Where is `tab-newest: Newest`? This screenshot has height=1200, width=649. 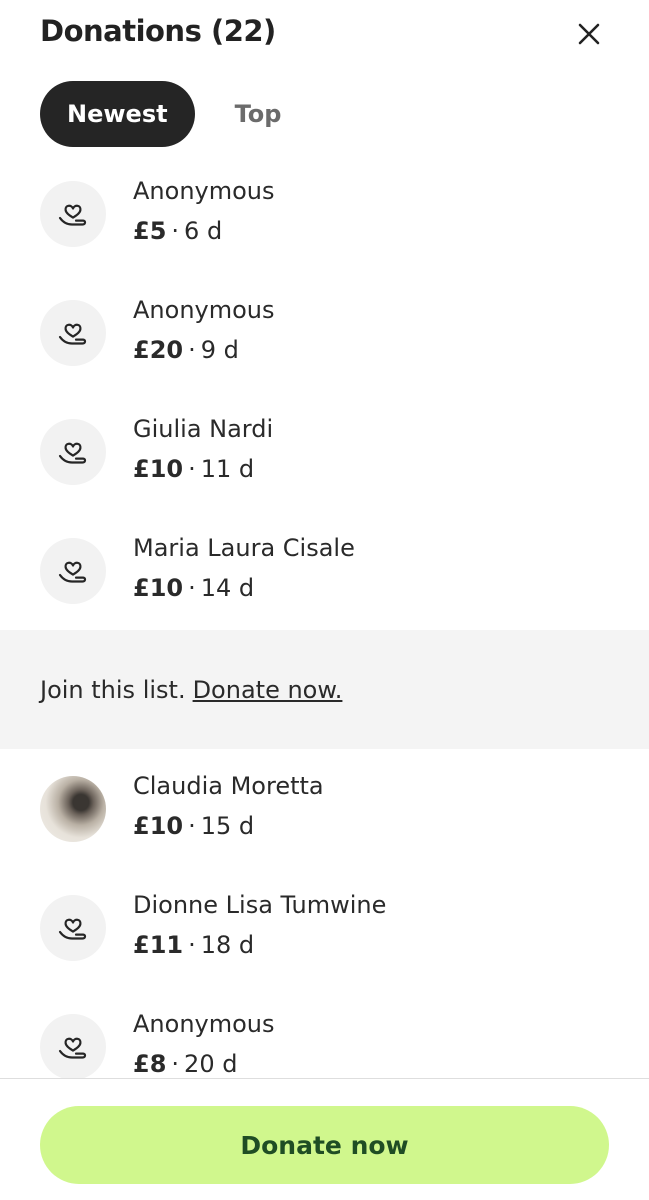
tab-newest: Newest is located at coordinates (117, 114).